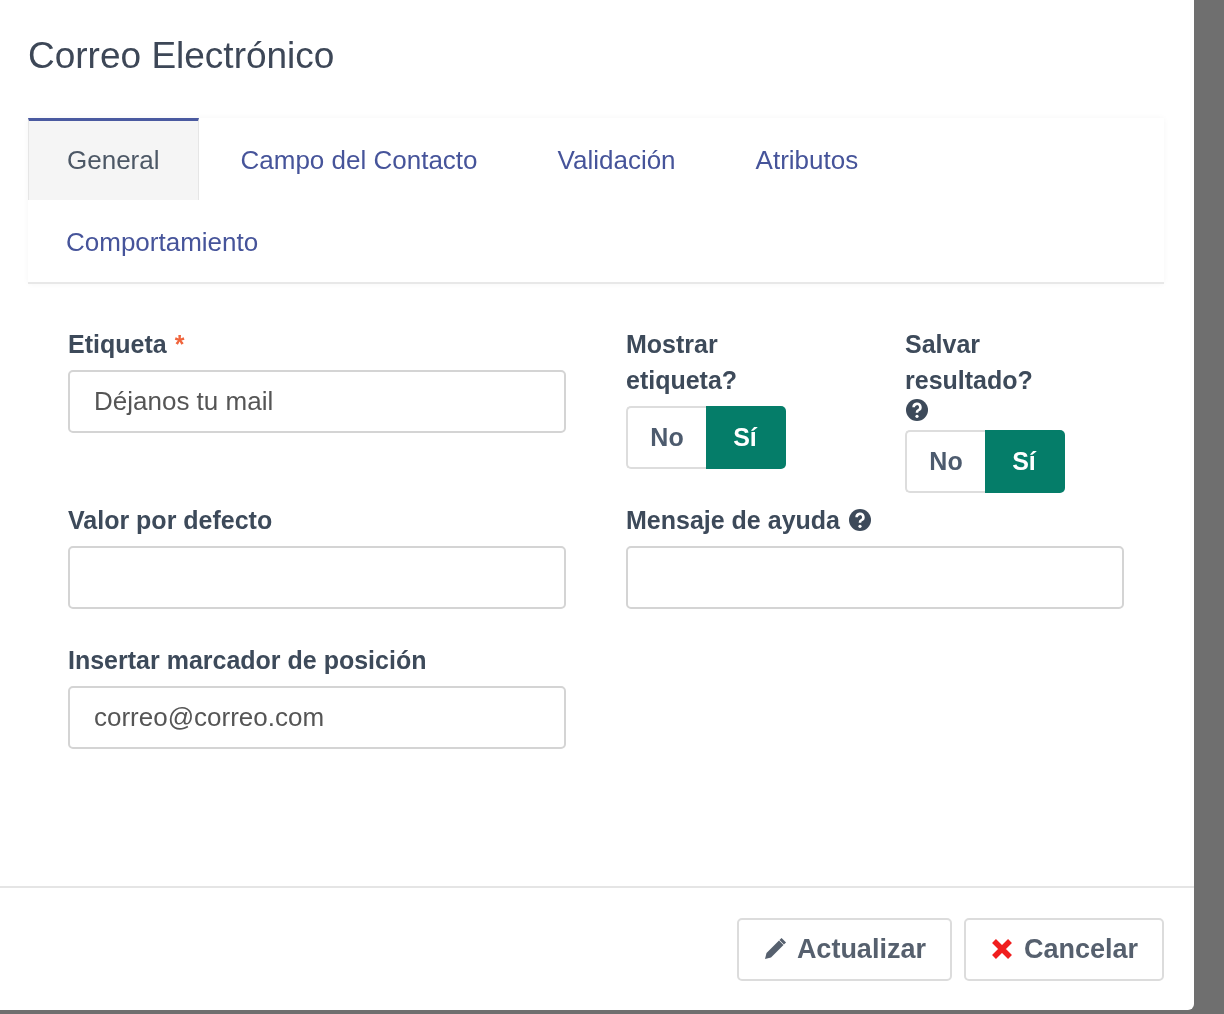 This screenshot has width=1224, height=1014. What do you see at coordinates (170, 520) in the screenshot?
I see `field-label: Valor por defecto` at bounding box center [170, 520].